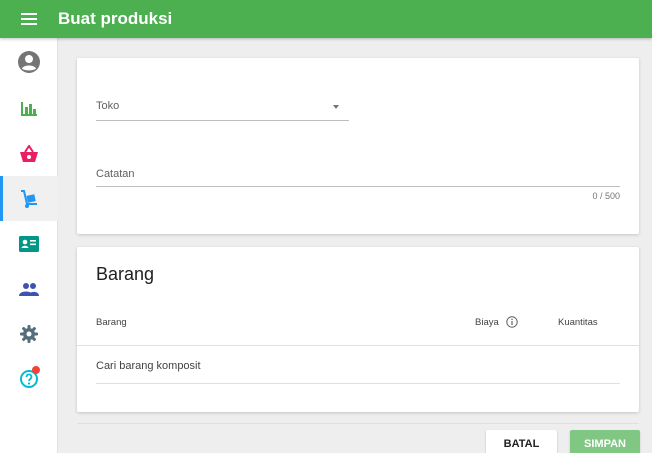 The image size is (652, 453). Describe the element at coordinates (108, 106) in the screenshot. I see `toko-label: Toko` at that location.